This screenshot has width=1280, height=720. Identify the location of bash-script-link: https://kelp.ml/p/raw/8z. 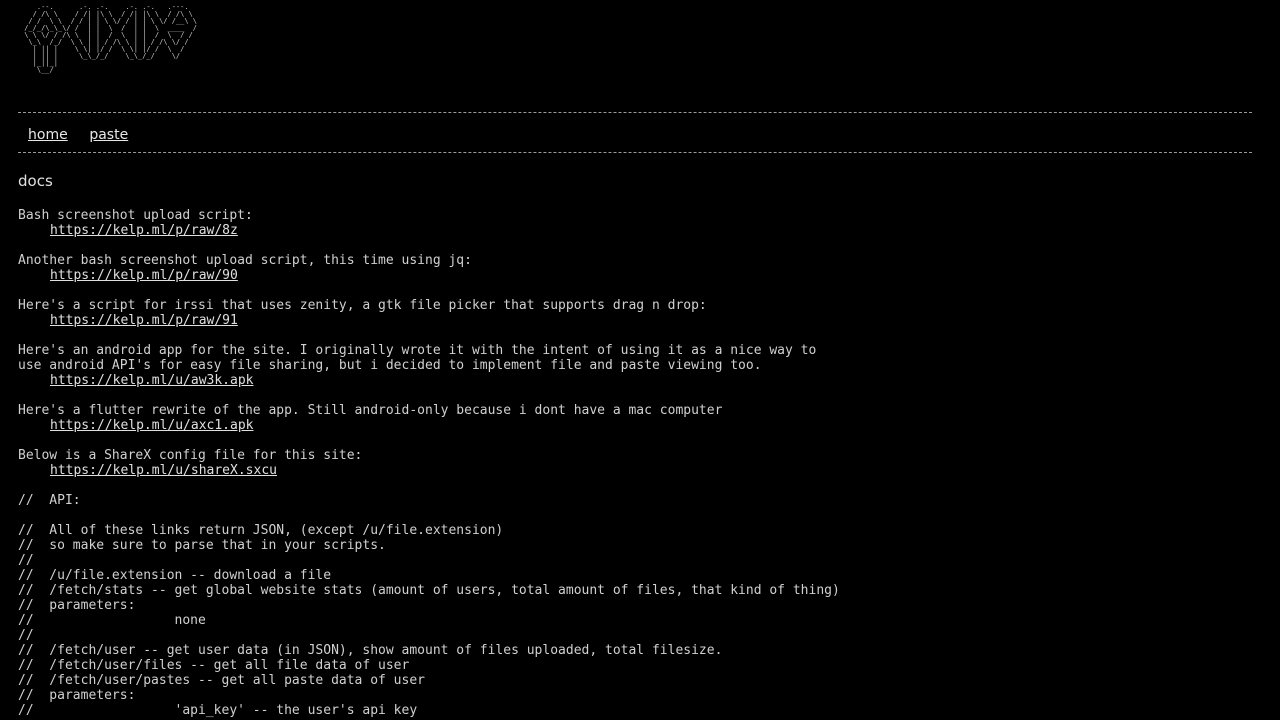
(144, 230).